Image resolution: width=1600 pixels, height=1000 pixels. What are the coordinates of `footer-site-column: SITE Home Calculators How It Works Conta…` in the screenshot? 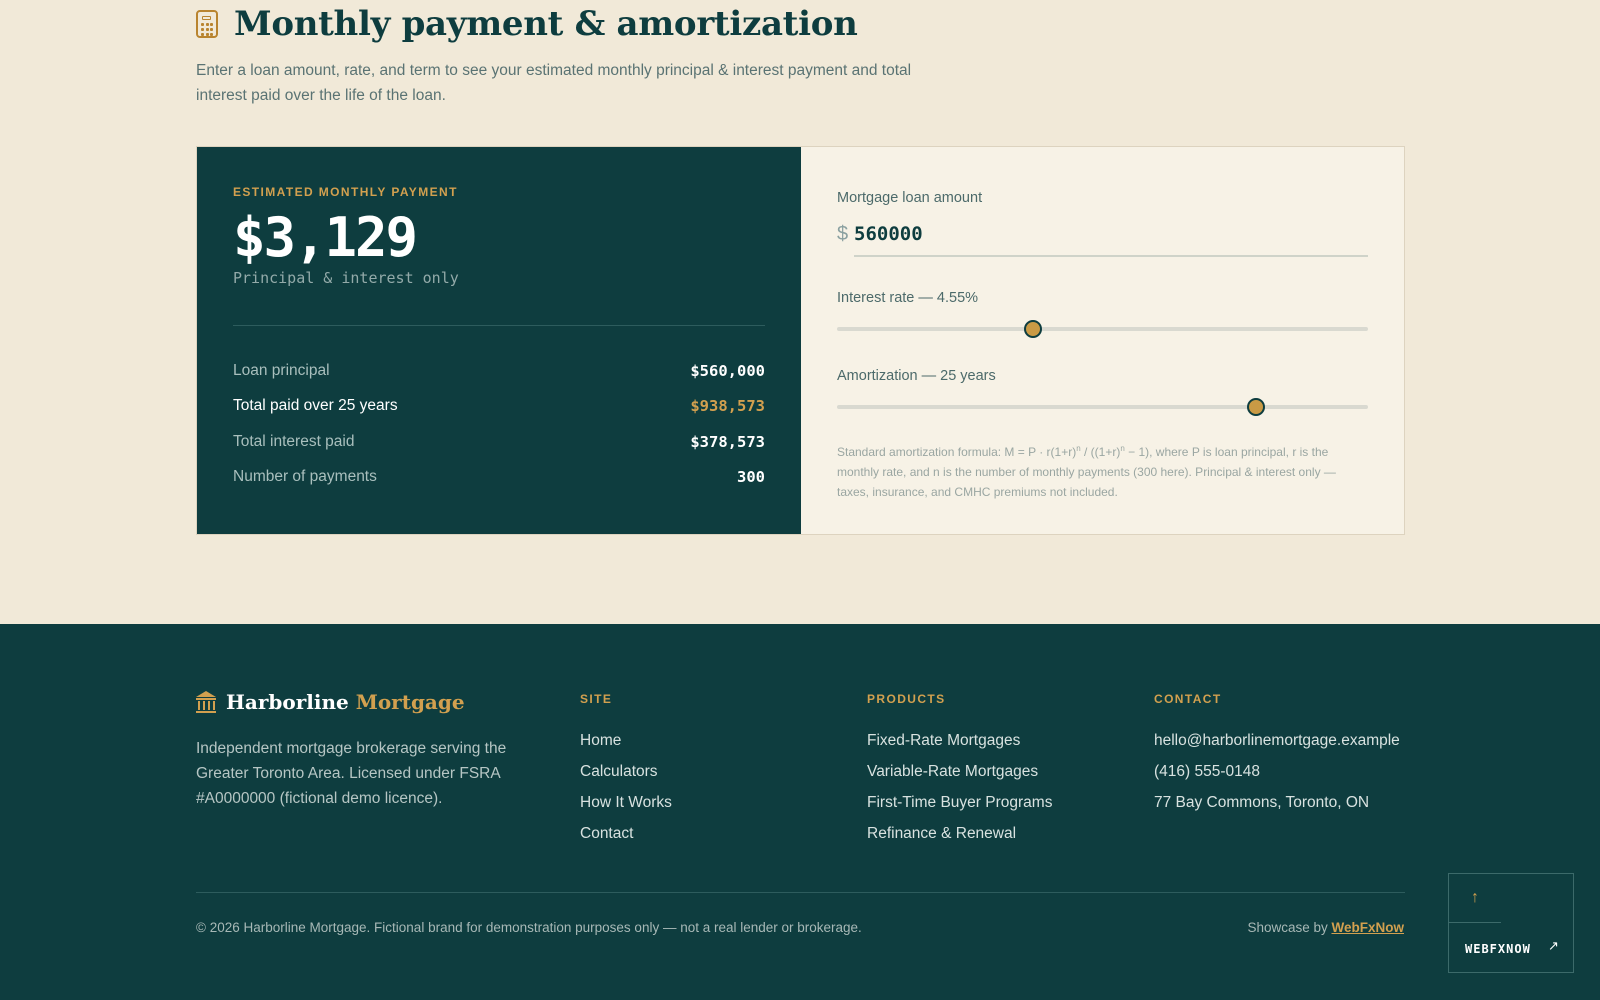 It's located at (626, 769).